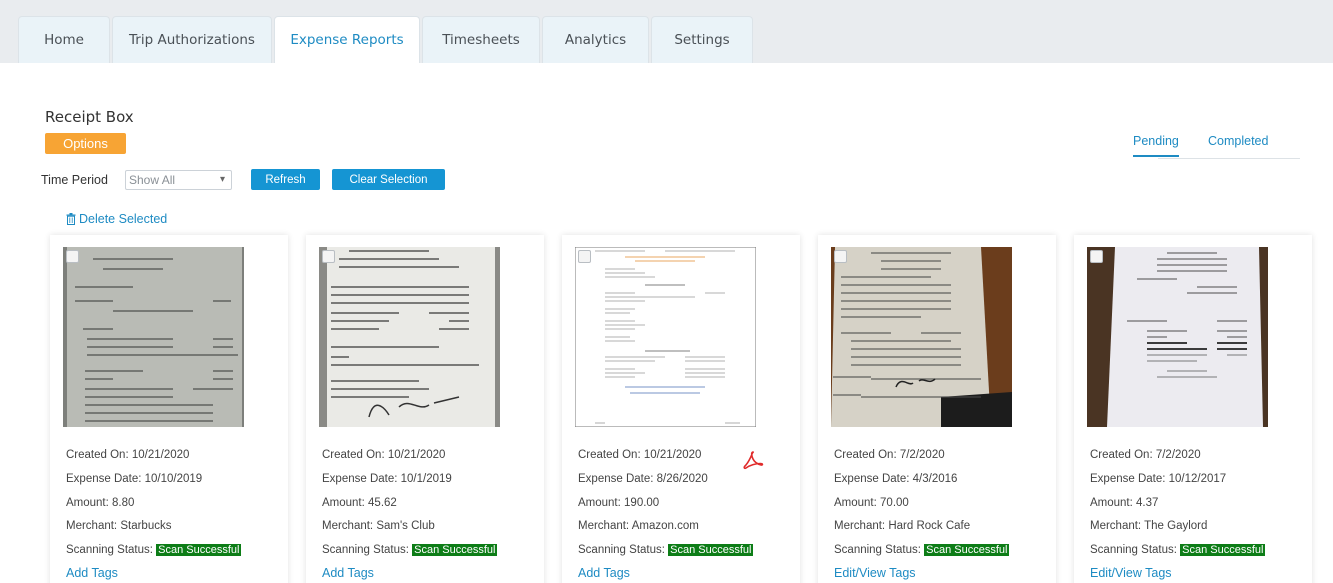 The width and height of the screenshot is (1333, 583). What do you see at coordinates (152, 180) in the screenshot?
I see `time-period-value: Show All` at bounding box center [152, 180].